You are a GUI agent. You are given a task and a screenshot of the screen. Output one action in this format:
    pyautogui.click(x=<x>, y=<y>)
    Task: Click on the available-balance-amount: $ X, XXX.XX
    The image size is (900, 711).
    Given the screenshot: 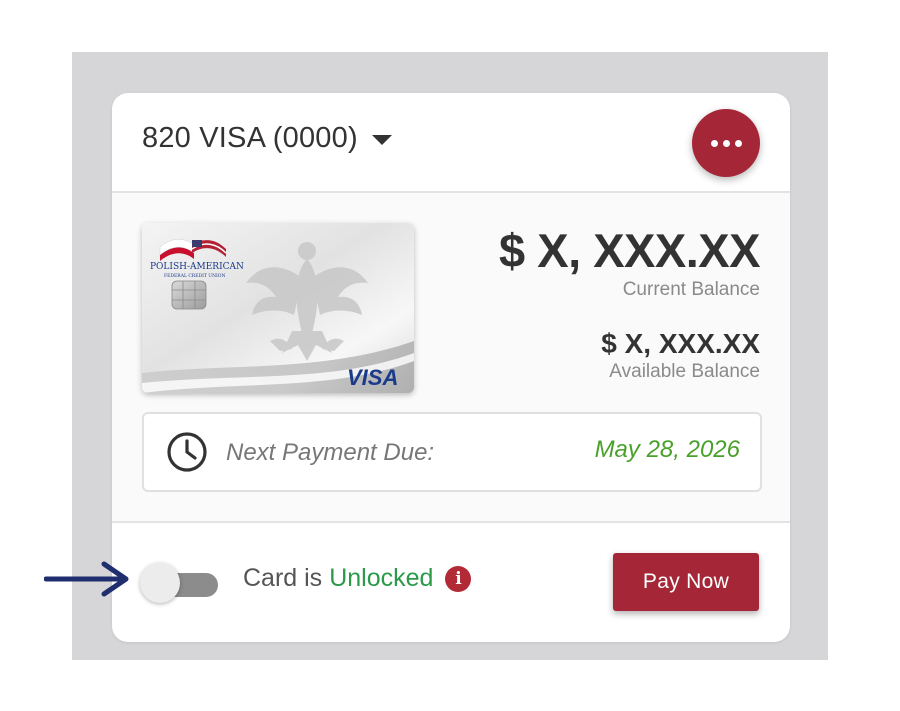 What is the action you would take?
    pyautogui.click(x=680, y=343)
    